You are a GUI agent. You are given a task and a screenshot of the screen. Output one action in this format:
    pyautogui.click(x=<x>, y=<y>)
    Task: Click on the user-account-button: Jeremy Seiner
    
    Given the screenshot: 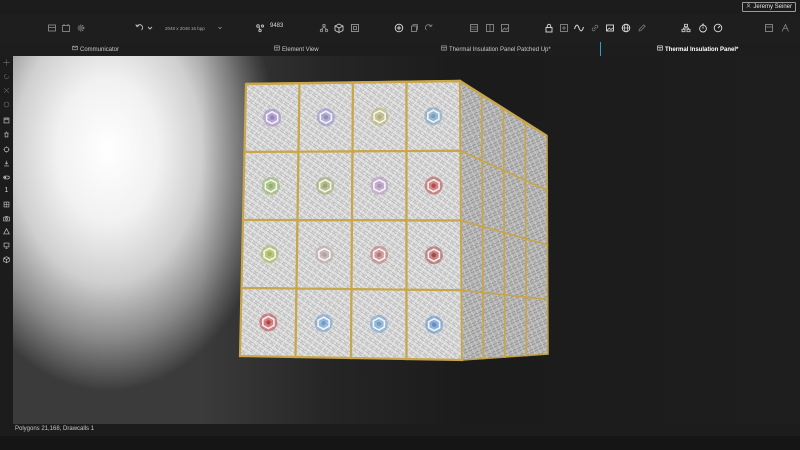 What is the action you would take?
    pyautogui.click(x=769, y=7)
    